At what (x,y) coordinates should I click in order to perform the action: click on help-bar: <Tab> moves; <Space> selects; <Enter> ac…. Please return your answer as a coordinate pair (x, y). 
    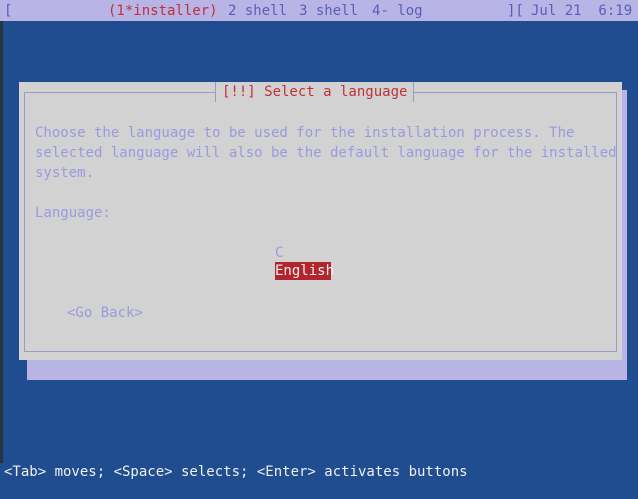
    Looking at the image, I should click on (319, 472).